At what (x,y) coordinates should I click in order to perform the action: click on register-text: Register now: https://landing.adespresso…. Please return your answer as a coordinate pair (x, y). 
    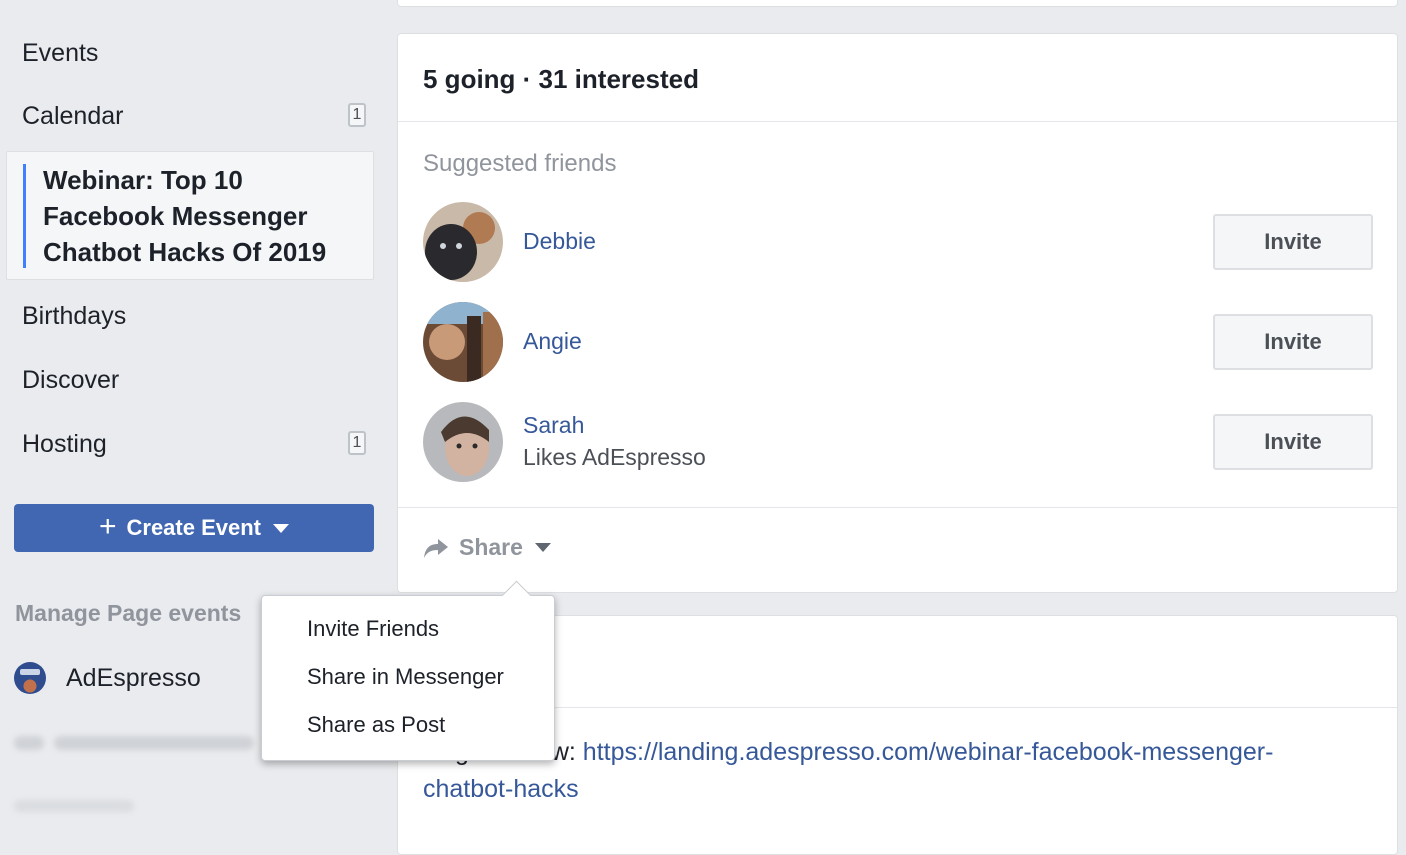
    Looking at the image, I should click on (873, 771).